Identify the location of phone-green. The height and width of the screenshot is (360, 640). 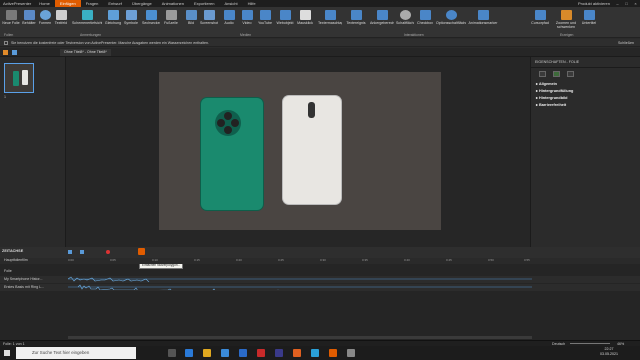
(232, 154).